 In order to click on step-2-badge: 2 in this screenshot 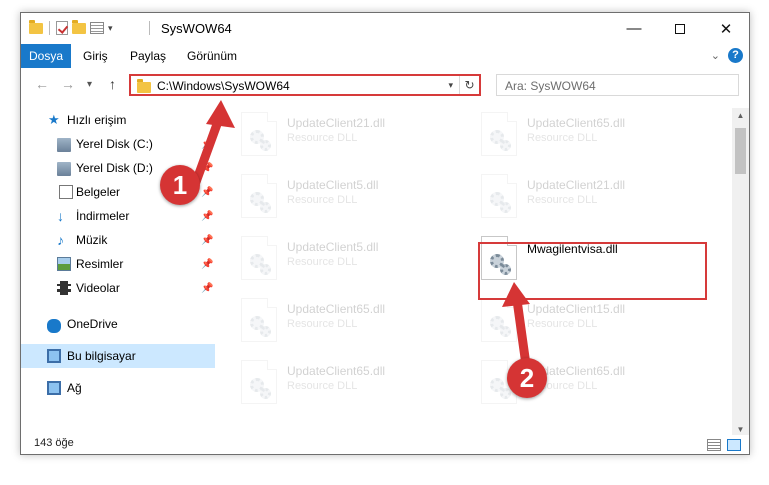, I will do `click(527, 378)`.